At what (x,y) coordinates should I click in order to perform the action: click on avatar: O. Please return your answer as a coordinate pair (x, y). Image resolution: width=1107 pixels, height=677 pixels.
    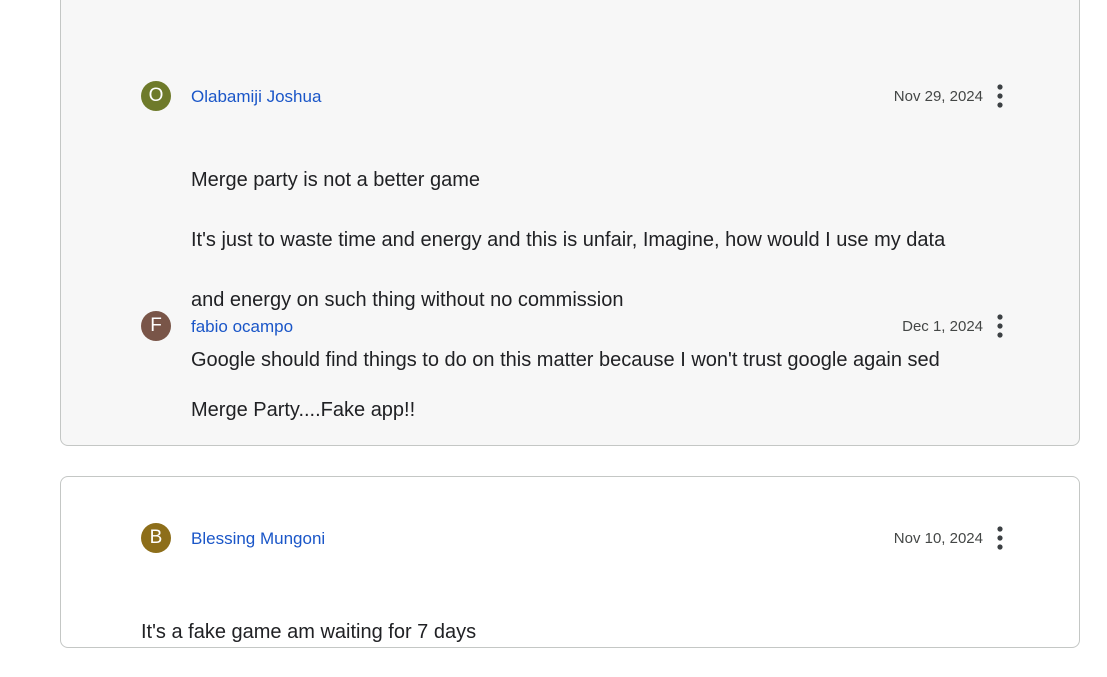
    Looking at the image, I should click on (156, 96).